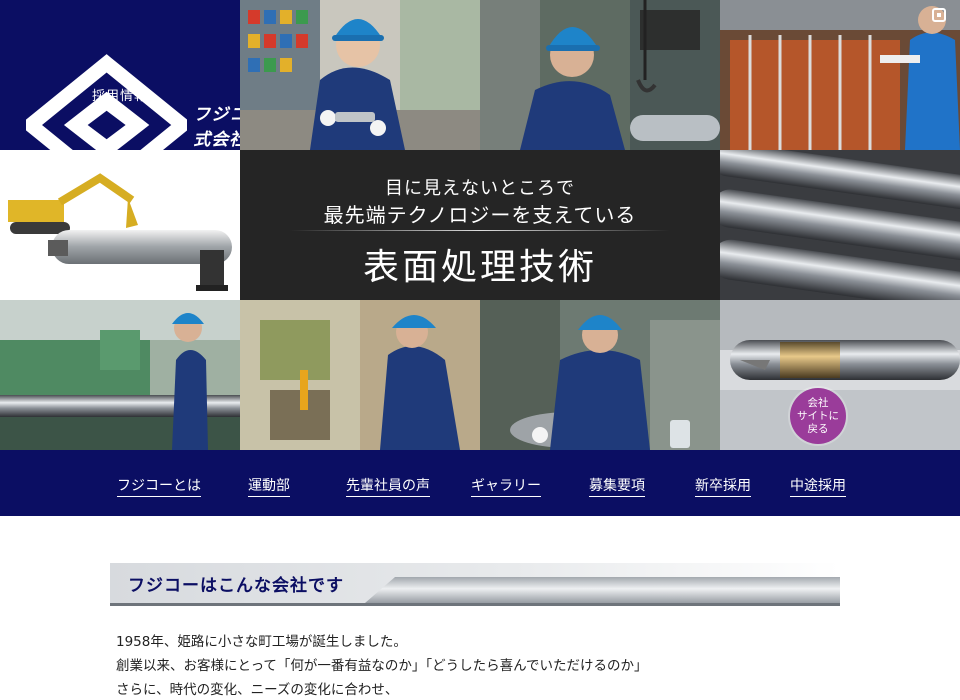 The width and height of the screenshot is (960, 700). Describe the element at coordinates (120, 225) in the screenshot. I see `photo-excavator-roll` at that location.